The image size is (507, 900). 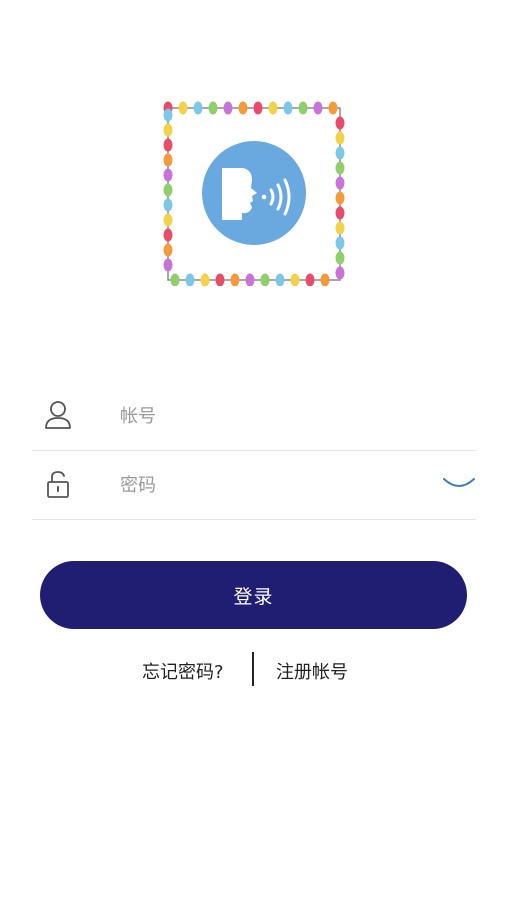 What do you see at coordinates (459, 482) in the screenshot?
I see `eye-closed-icon` at bounding box center [459, 482].